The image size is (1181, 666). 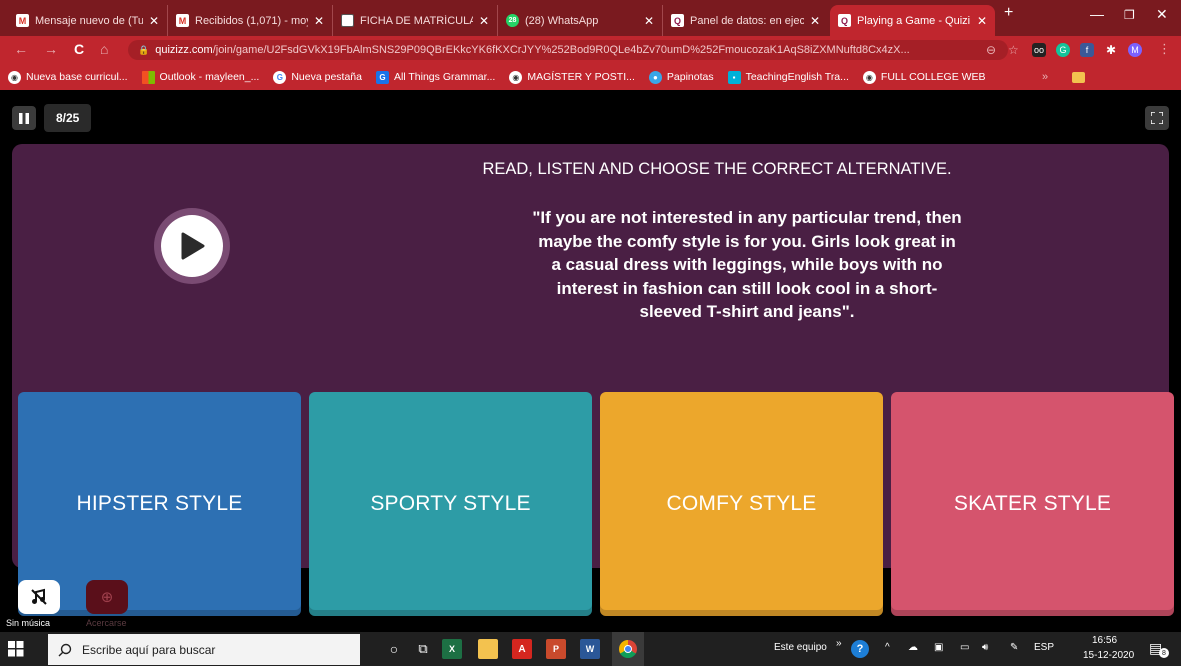 I want to click on acrobat-icon: A, so click(x=522, y=649).